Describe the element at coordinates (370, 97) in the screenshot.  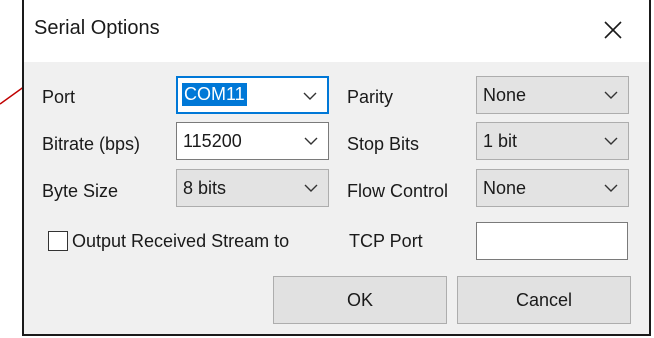
I see `parity-label: Parity` at that location.